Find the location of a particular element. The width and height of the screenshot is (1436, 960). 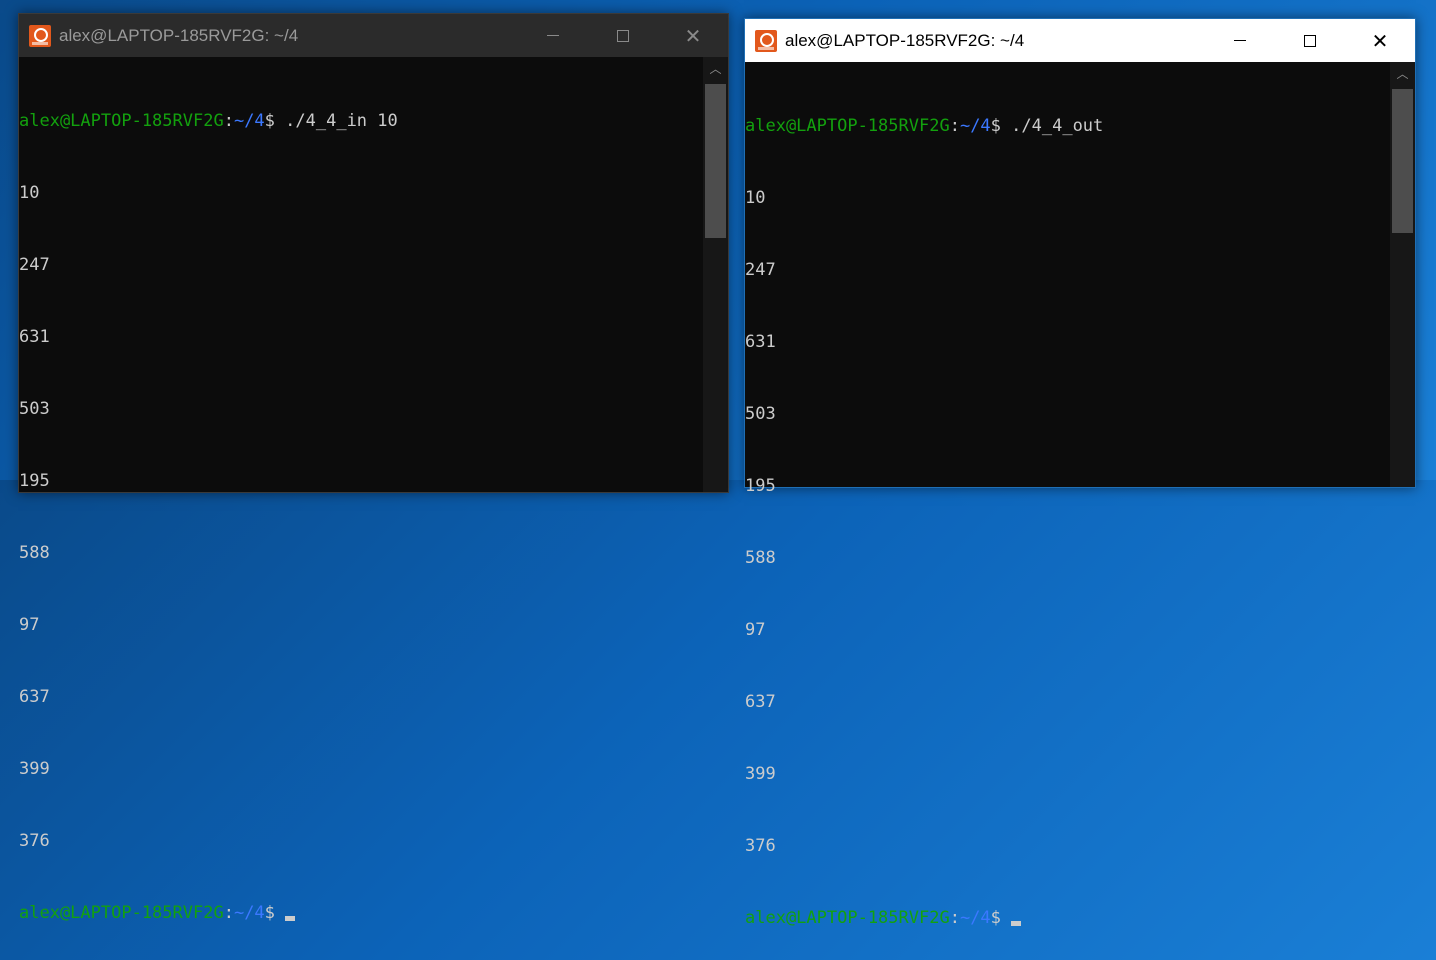

command-text: ./4_4_out is located at coordinates (1057, 126).